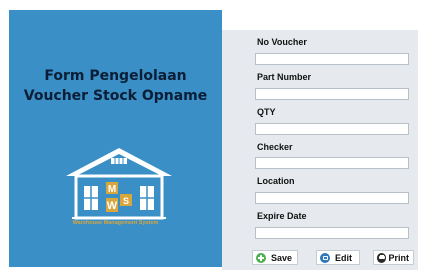 The width and height of the screenshot is (429, 273). I want to click on warehouse-icon: M W S, so click(119, 184).